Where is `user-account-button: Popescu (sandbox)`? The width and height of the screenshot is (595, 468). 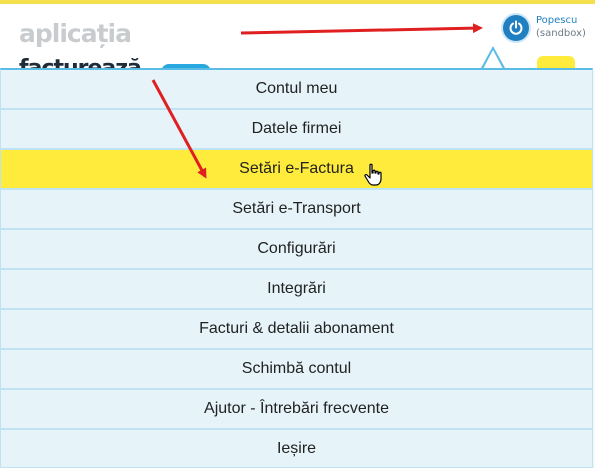 user-account-button: Popescu (sandbox) is located at coordinates (544, 27).